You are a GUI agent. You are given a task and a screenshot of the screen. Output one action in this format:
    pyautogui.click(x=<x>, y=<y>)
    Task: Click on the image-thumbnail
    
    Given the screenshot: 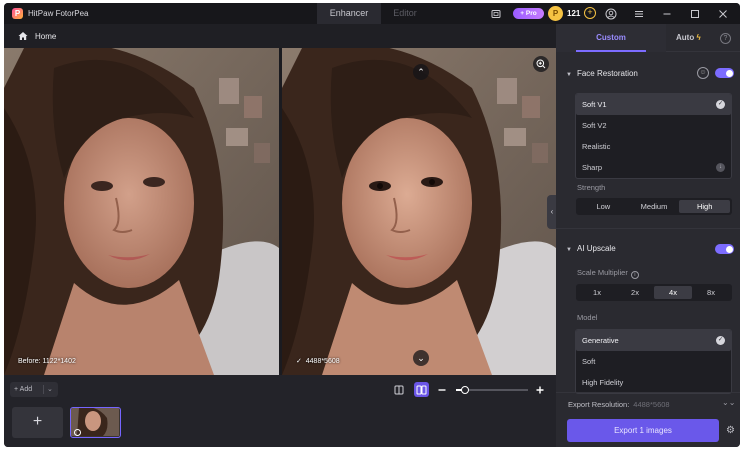 What is the action you would take?
    pyautogui.click(x=95, y=422)
    